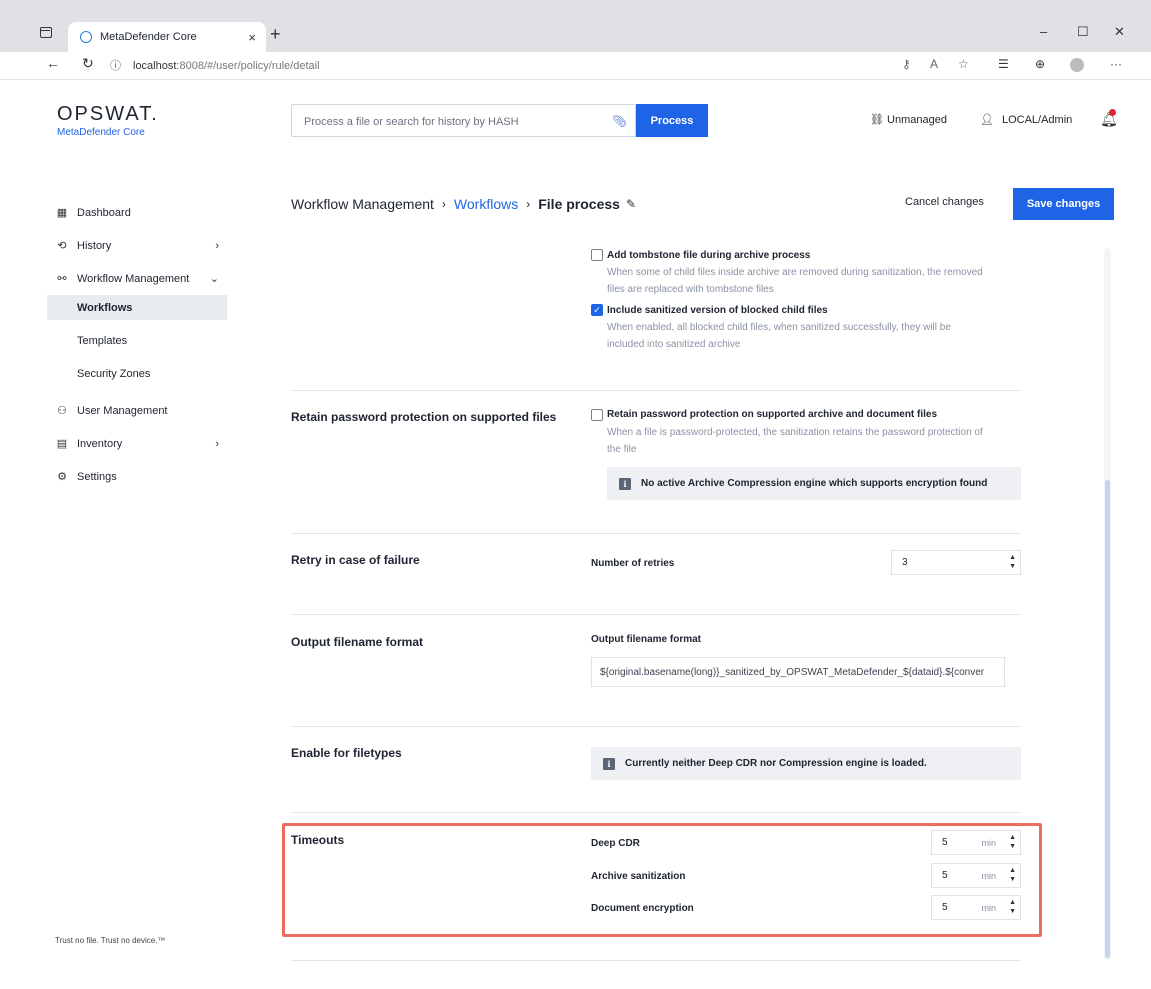  What do you see at coordinates (1003, 64) in the screenshot?
I see `favorites-icon: ☰` at bounding box center [1003, 64].